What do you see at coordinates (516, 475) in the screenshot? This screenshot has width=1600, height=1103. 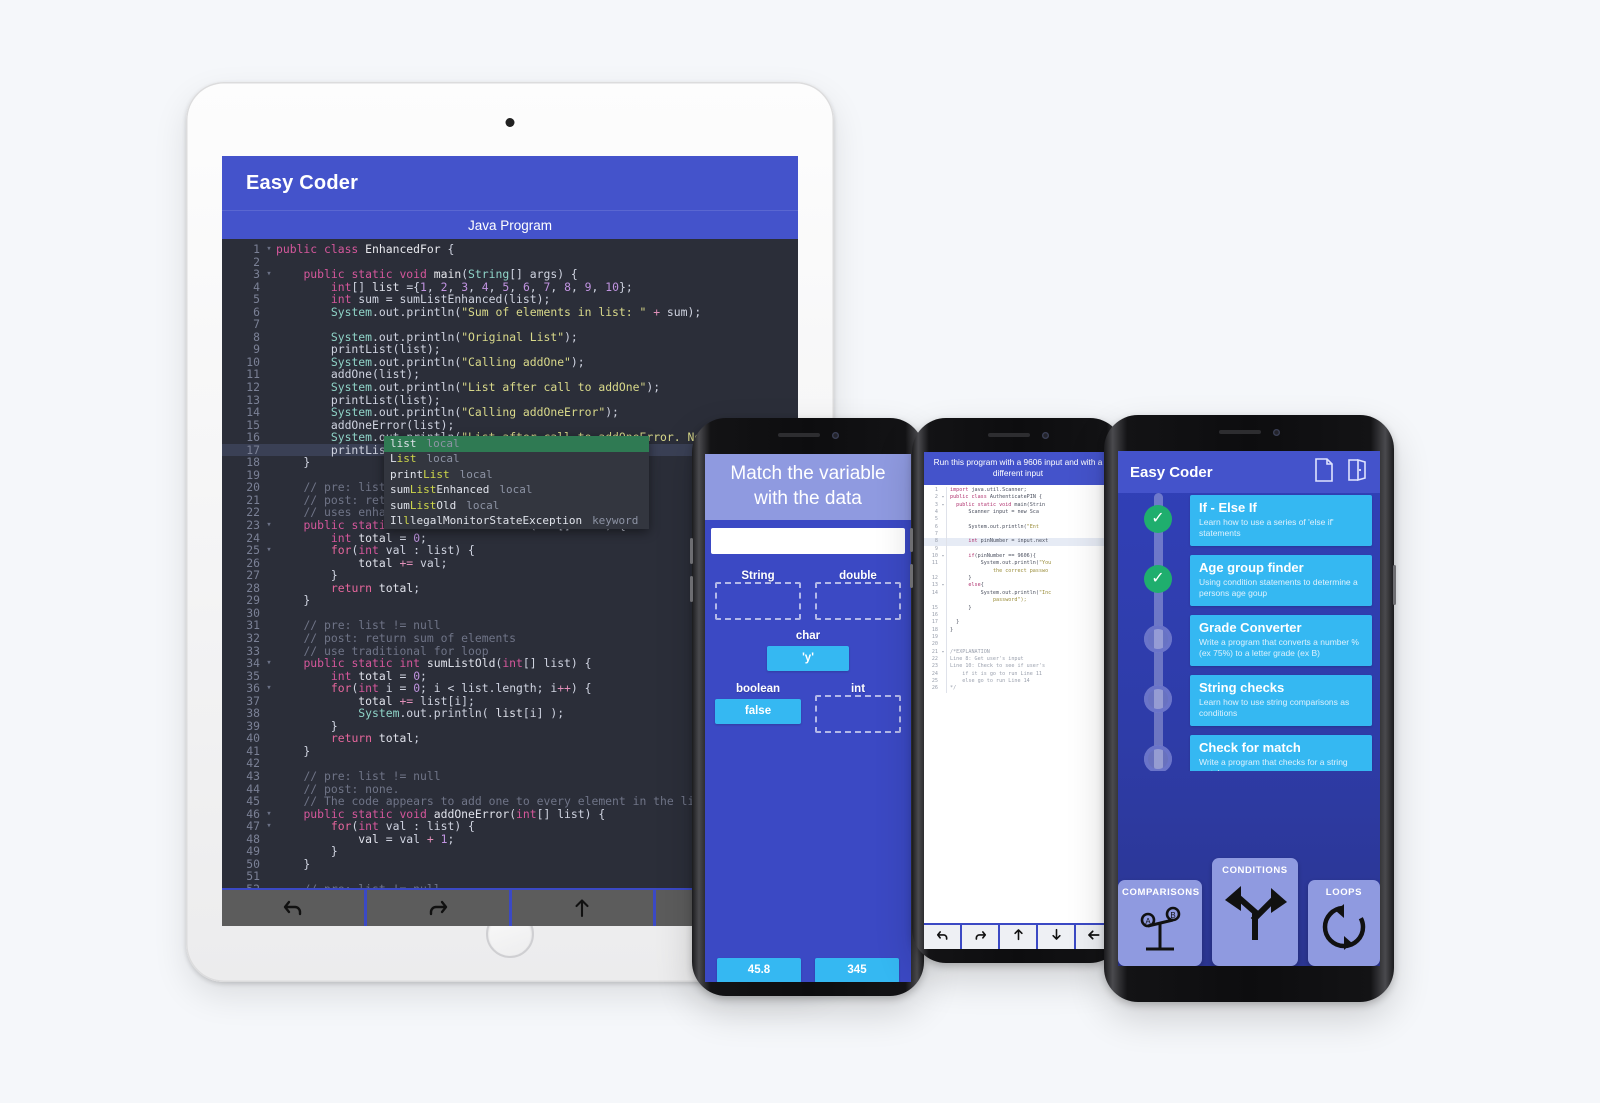 I see `autocomplete-item: printList local` at bounding box center [516, 475].